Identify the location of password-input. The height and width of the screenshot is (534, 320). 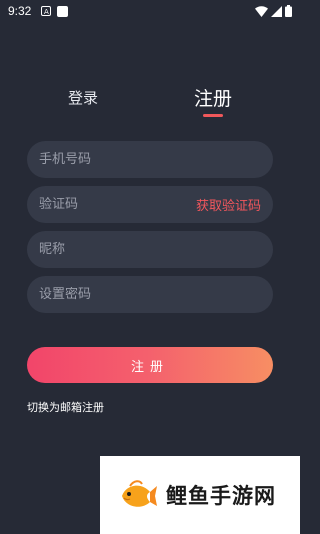
(150, 294).